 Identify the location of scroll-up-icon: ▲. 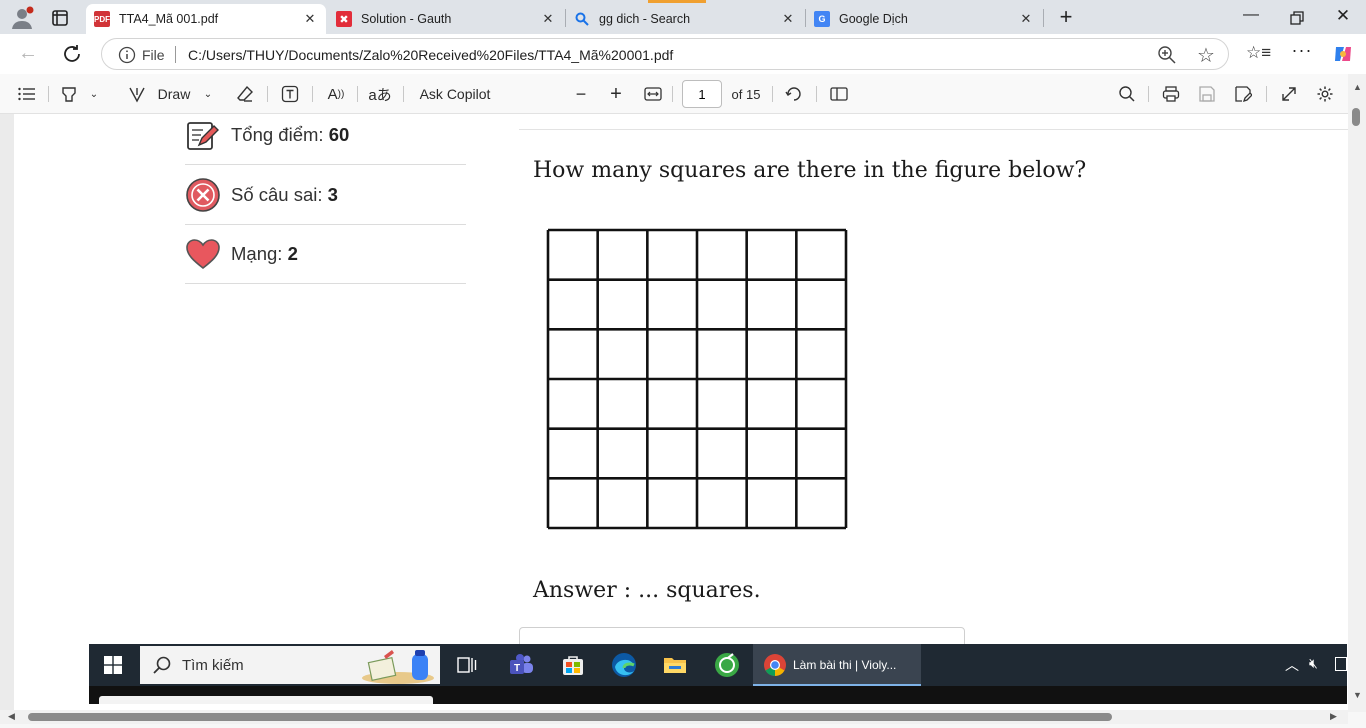
(1357, 87).